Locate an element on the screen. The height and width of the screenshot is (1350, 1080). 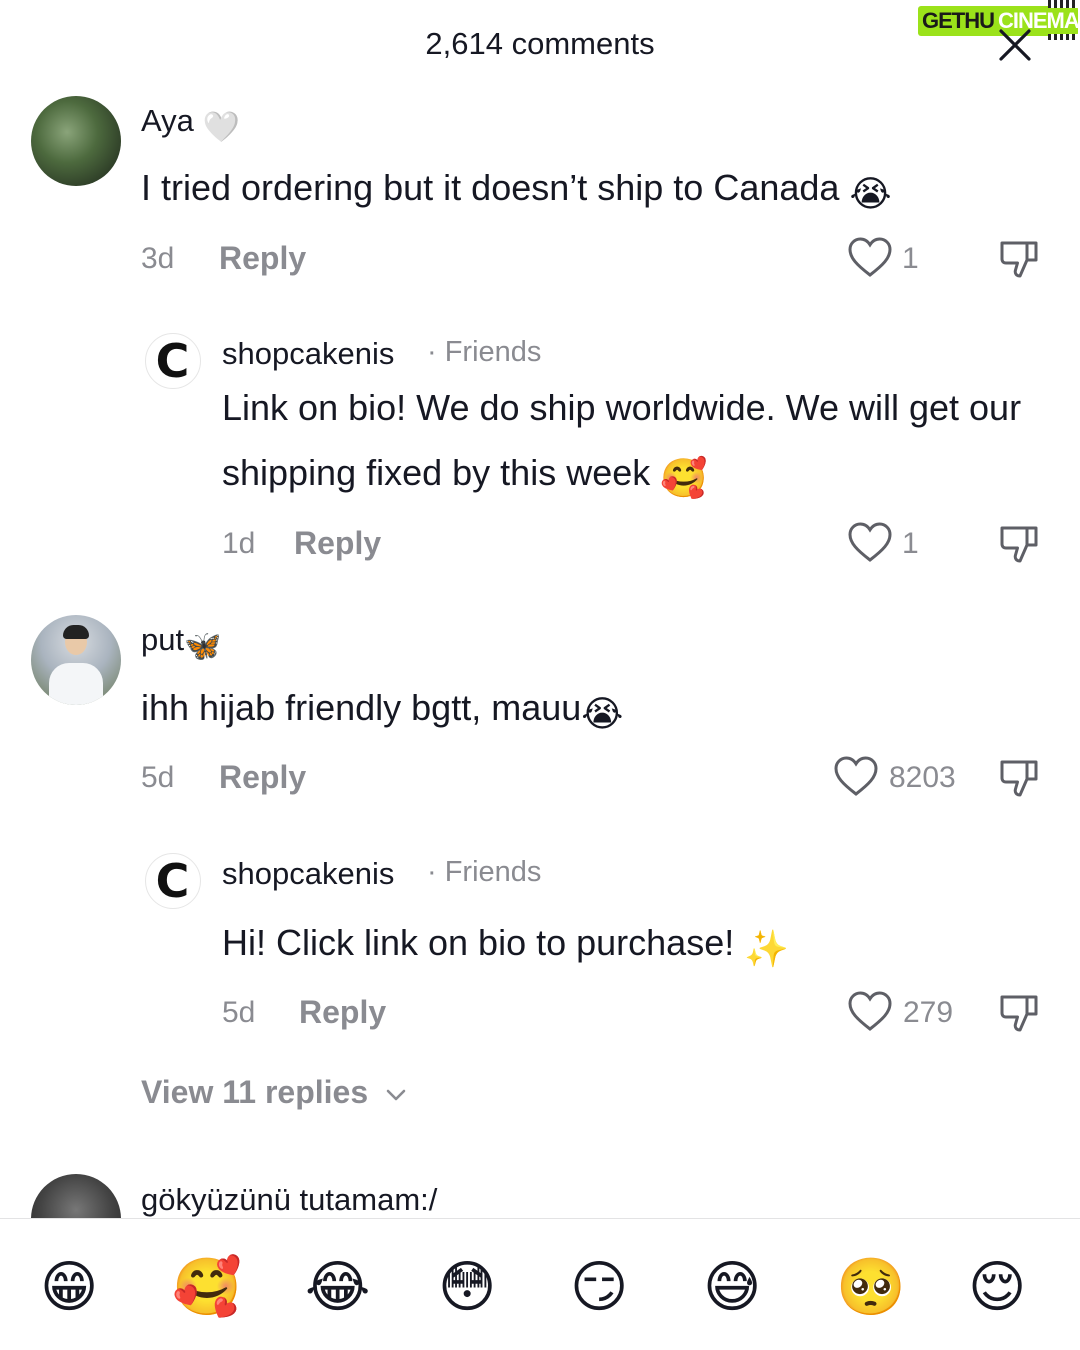
emoji-button: 🥺 is located at coordinates (871, 1287).